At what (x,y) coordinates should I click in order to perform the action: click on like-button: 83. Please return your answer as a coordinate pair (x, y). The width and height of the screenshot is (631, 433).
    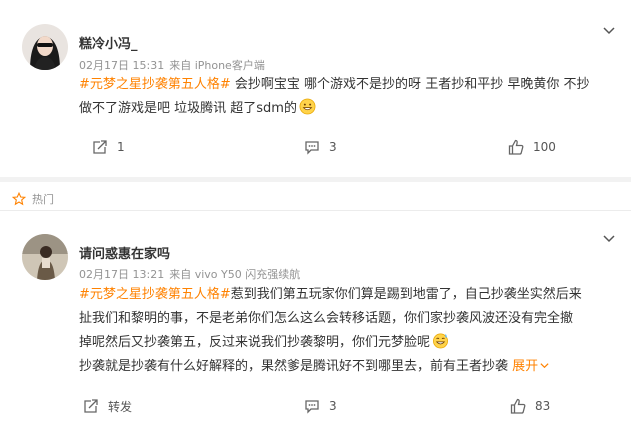
    Looking at the image, I should click on (529, 406).